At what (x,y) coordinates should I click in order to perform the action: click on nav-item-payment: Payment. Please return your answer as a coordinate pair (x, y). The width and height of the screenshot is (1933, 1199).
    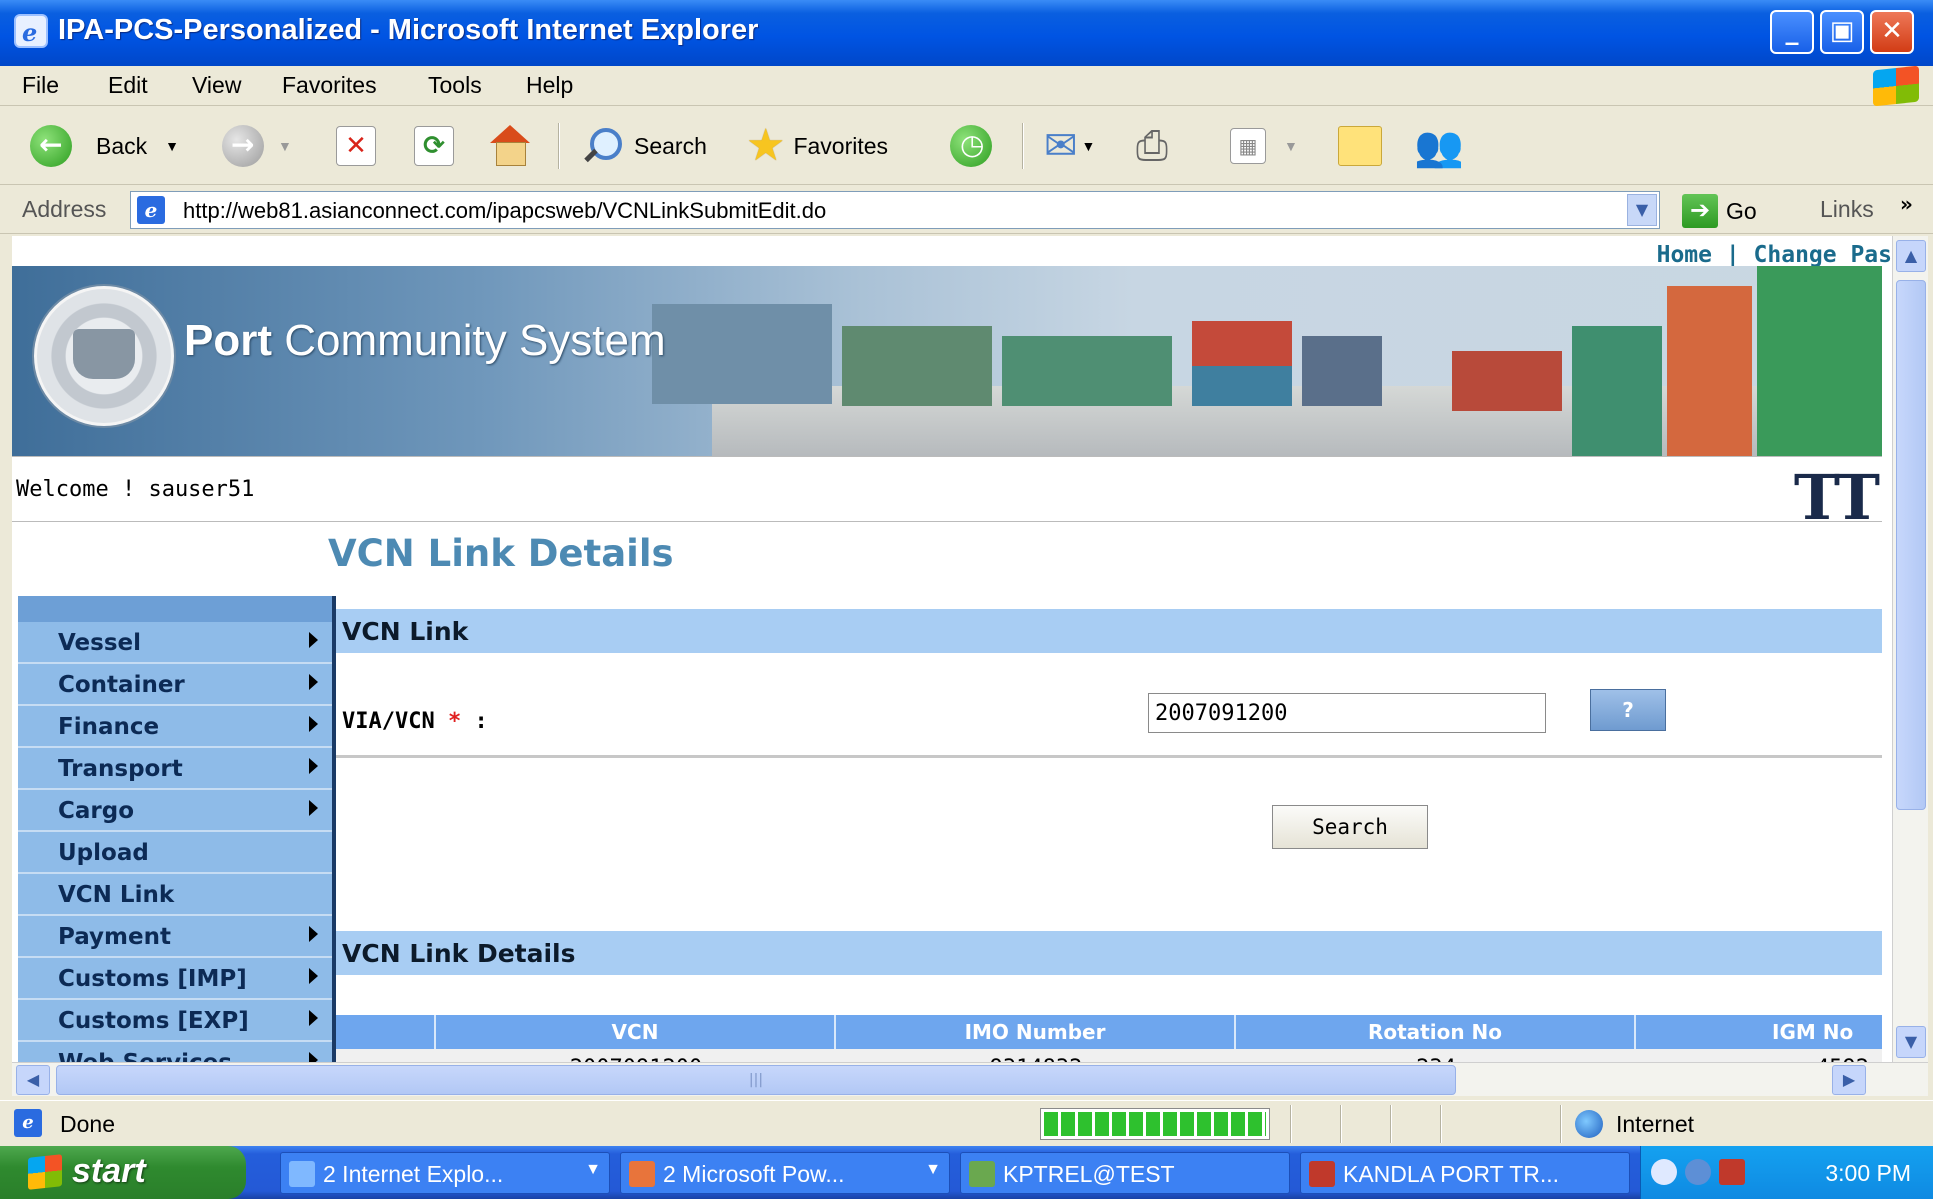
    Looking at the image, I should click on (175, 937).